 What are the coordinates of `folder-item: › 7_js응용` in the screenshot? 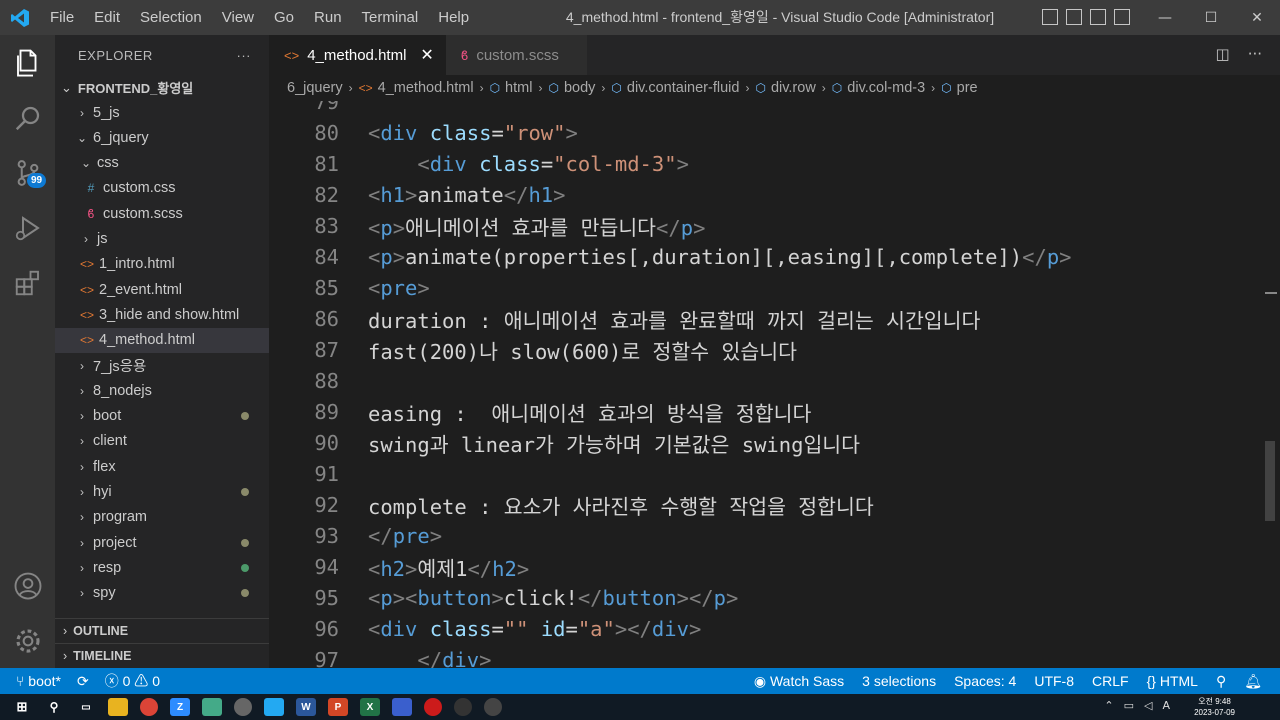 It's located at (162, 365).